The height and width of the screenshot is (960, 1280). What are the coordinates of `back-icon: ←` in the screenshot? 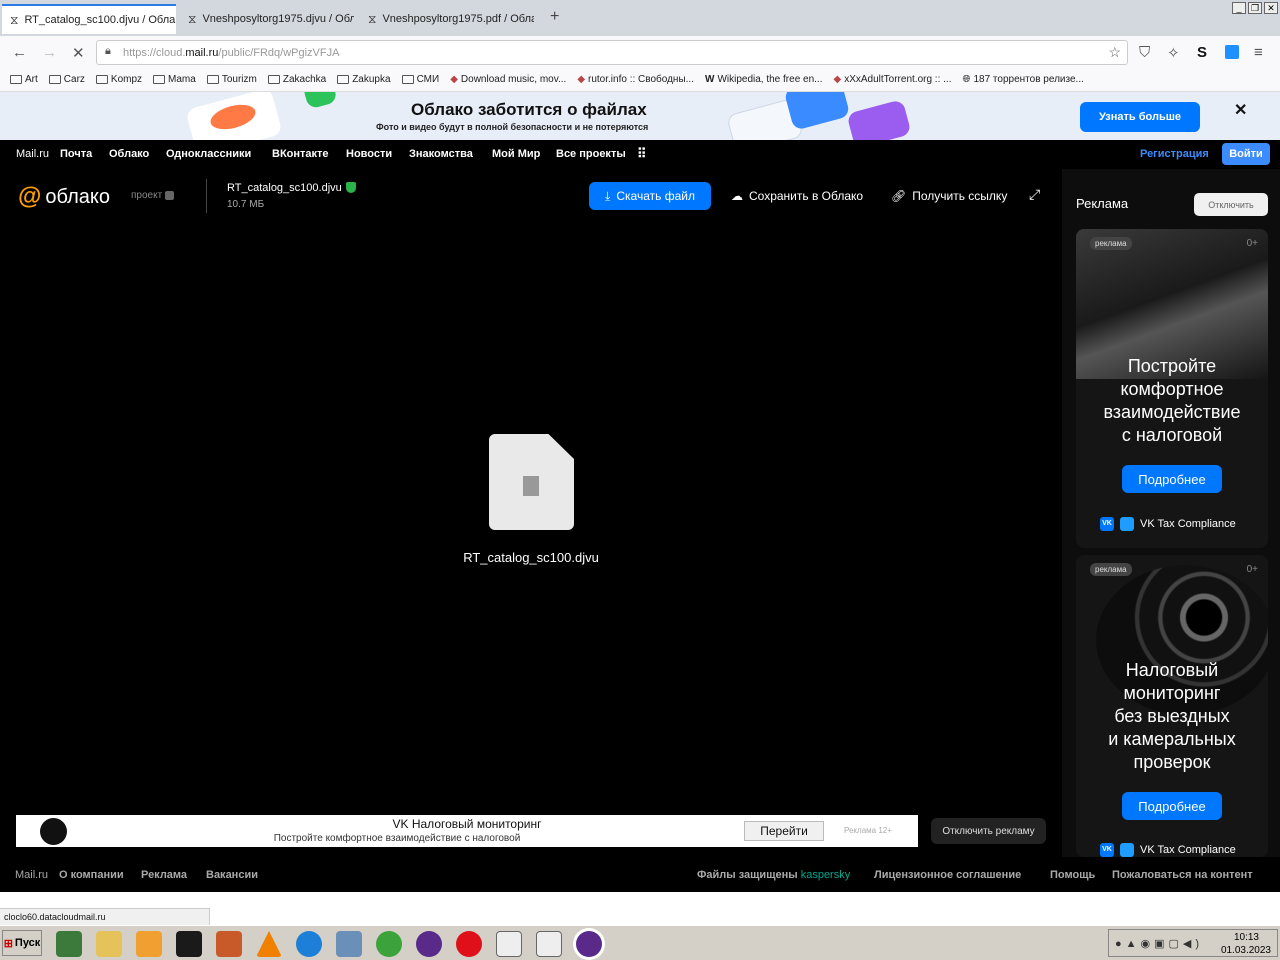 It's located at (19, 52).